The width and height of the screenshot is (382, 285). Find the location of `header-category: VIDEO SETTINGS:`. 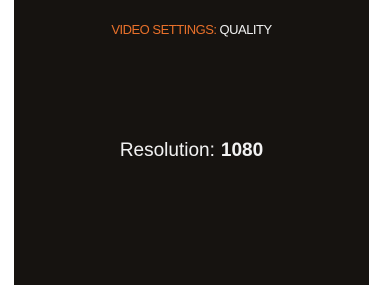

header-category: VIDEO SETTINGS: is located at coordinates (164, 29).